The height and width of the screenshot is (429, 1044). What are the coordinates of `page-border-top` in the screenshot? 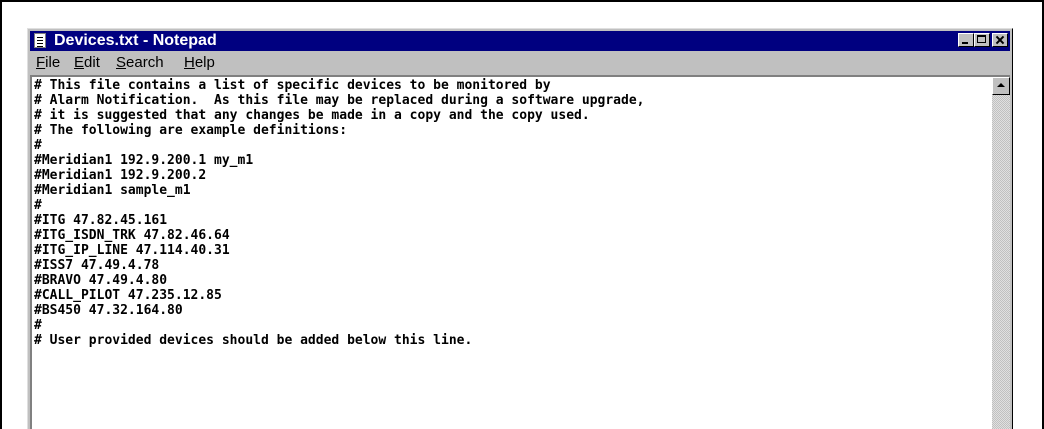 It's located at (522, 1).